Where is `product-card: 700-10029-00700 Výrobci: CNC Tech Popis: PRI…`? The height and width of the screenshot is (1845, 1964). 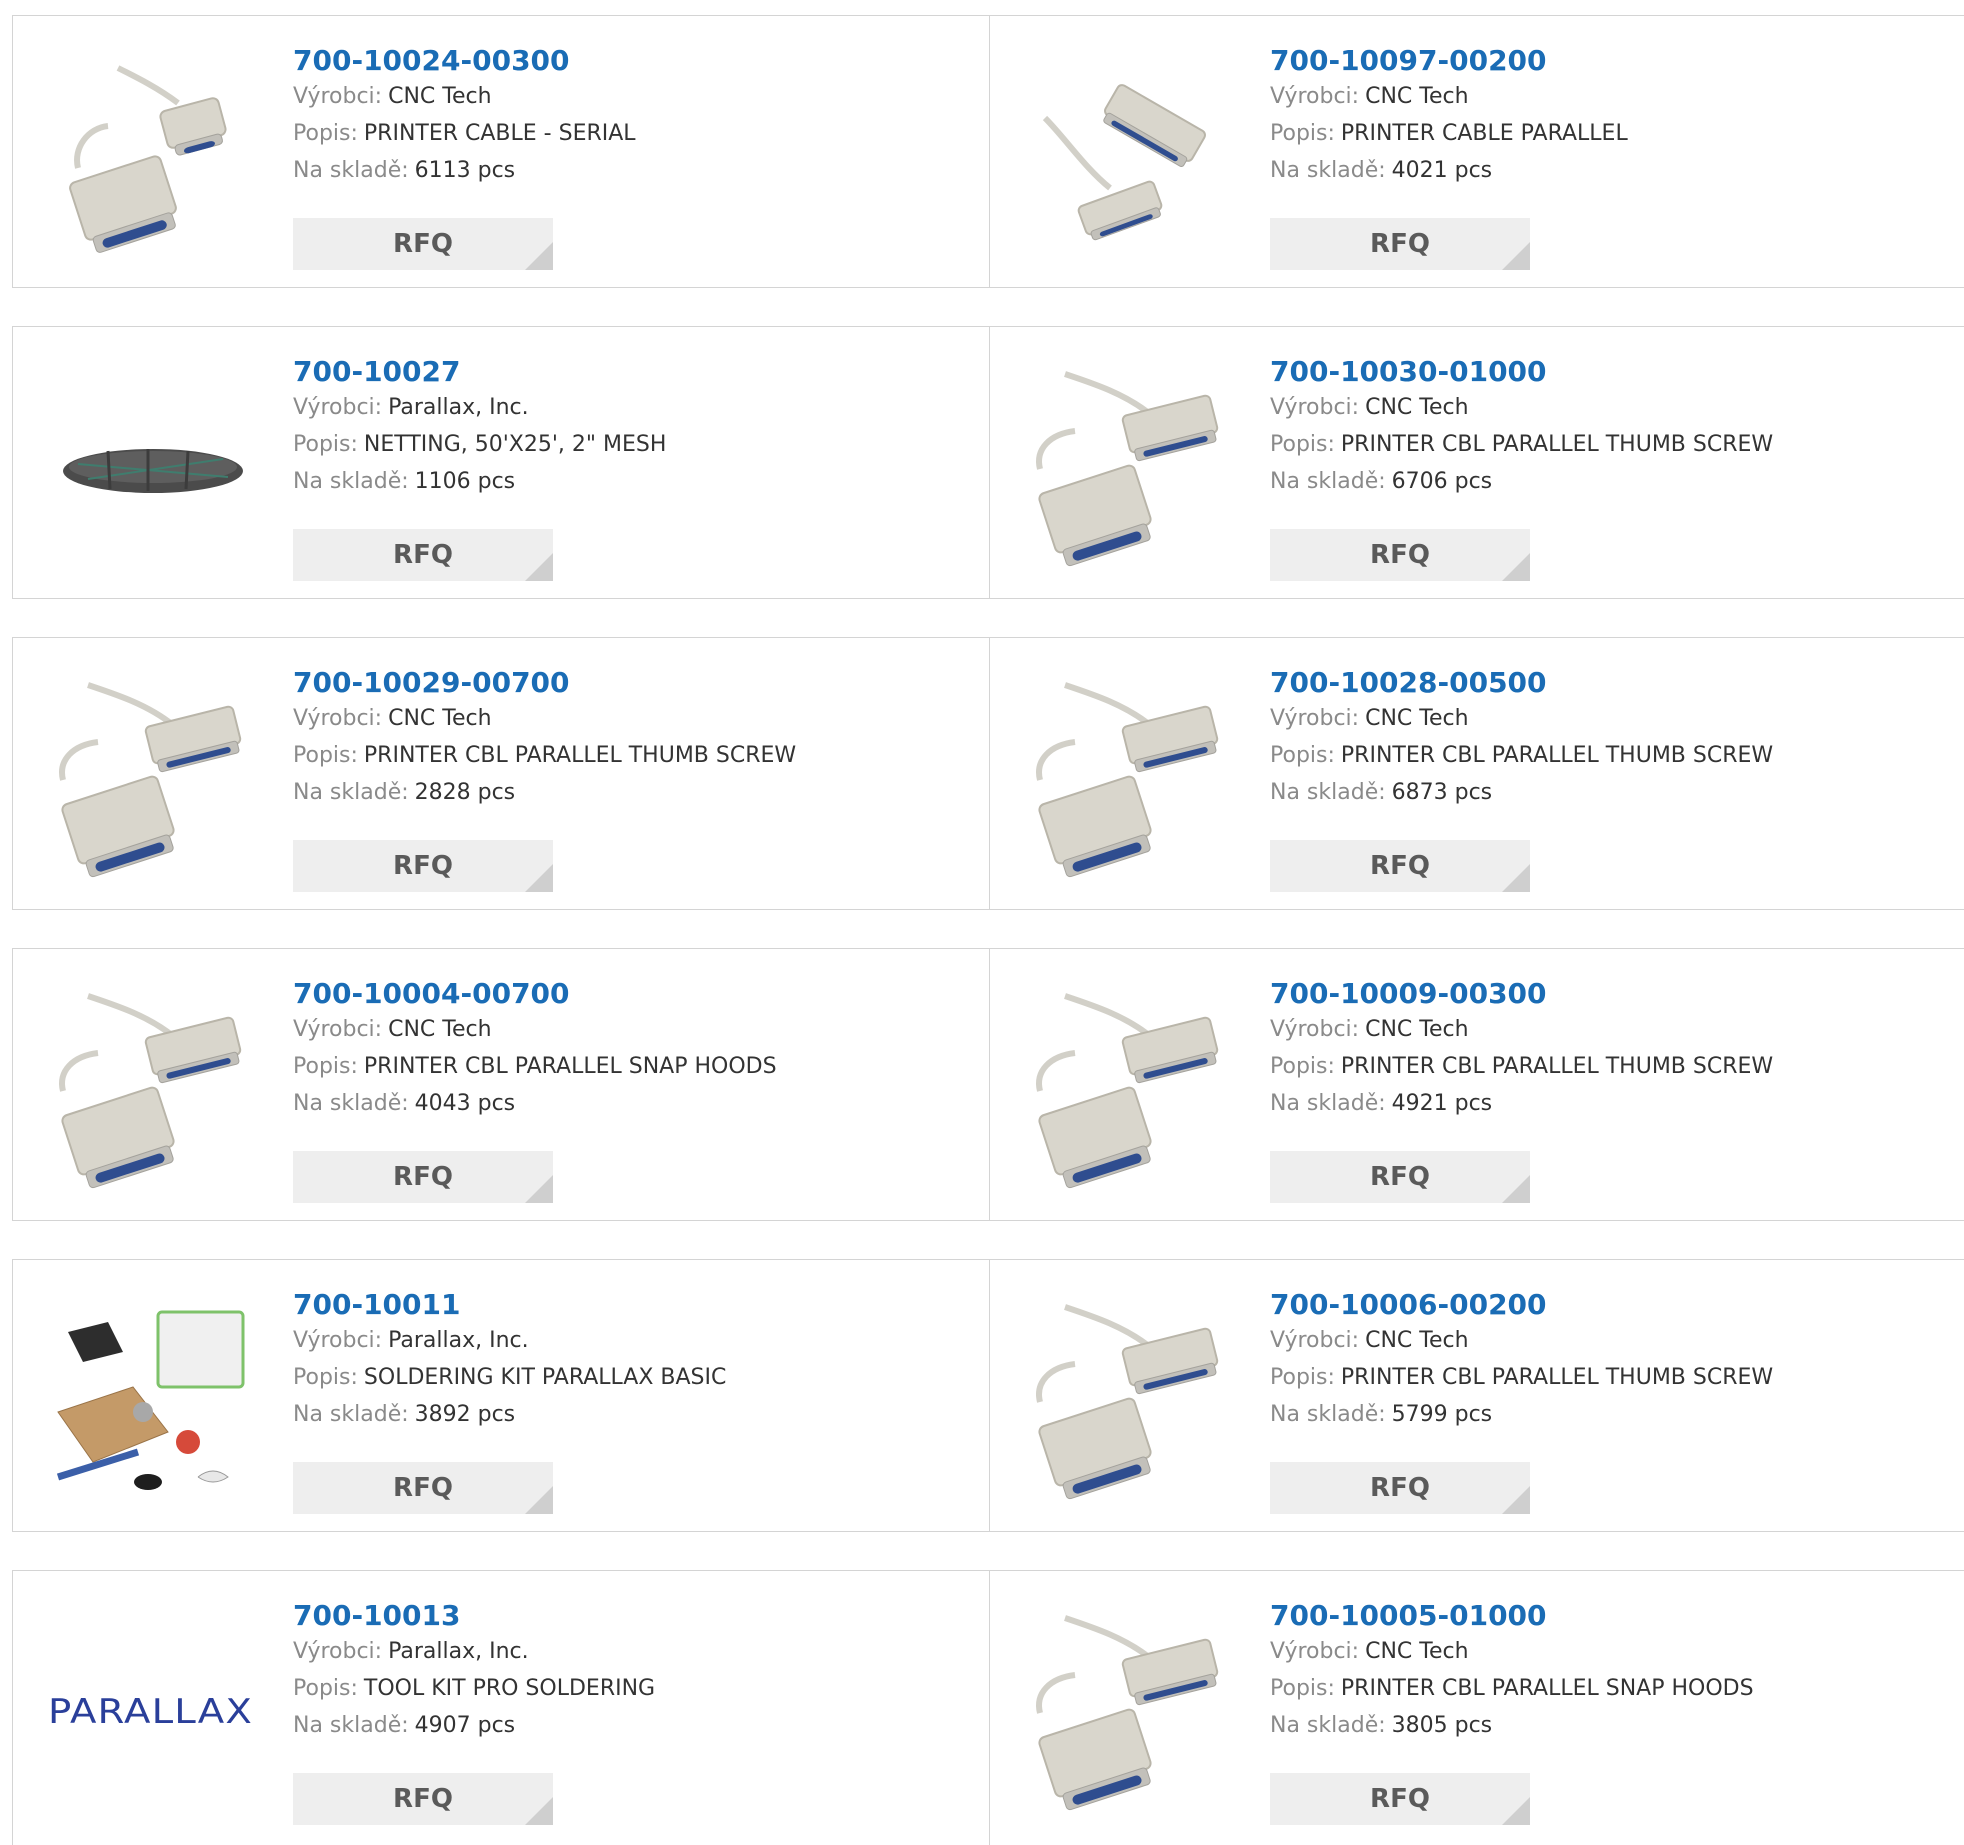
product-card: 700-10029-00700 Výrobci: CNC Tech Popis: PRI… is located at coordinates (501, 773).